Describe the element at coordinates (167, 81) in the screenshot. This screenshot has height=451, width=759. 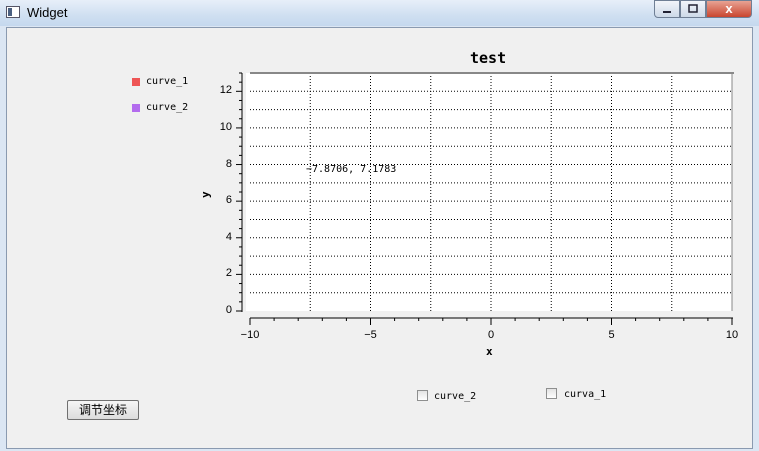
I see `legend-label-curve-1: curve_1` at that location.